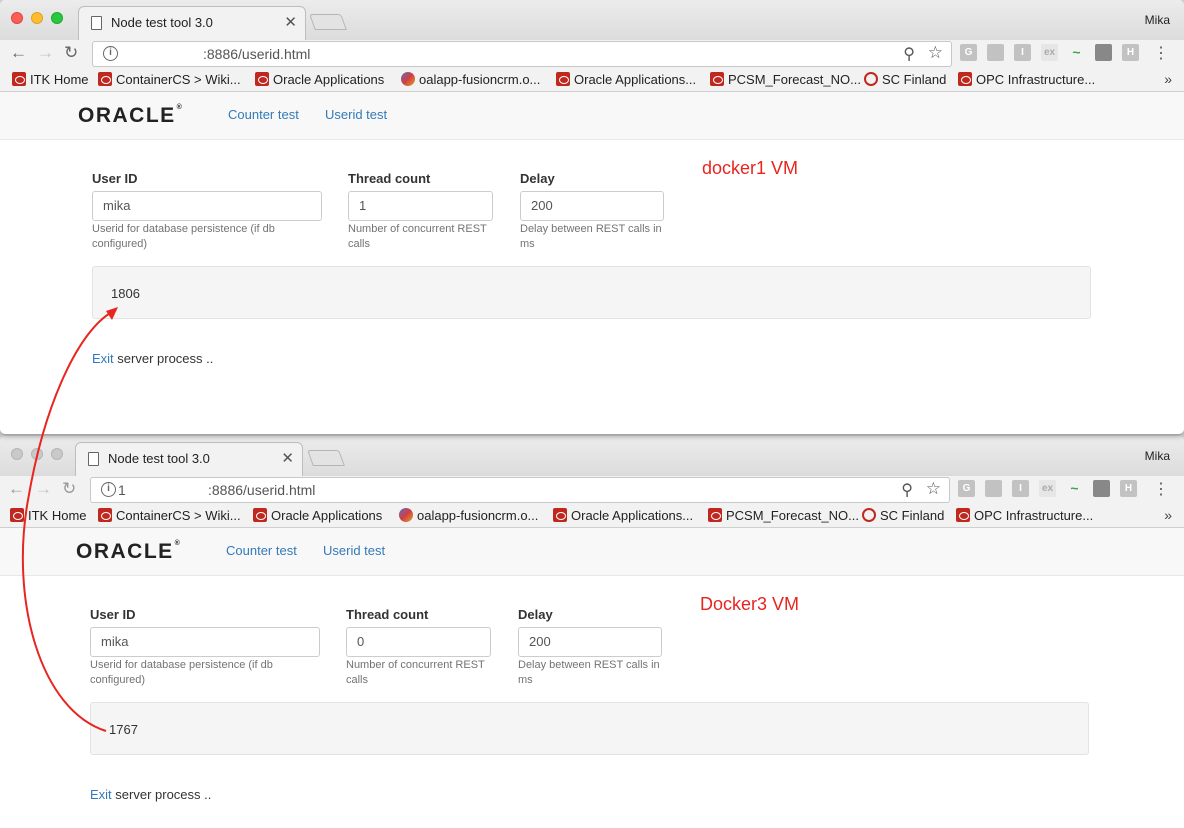 This screenshot has width=1184, height=828. What do you see at coordinates (418, 642) in the screenshot?
I see `thread-count-input: 0` at bounding box center [418, 642].